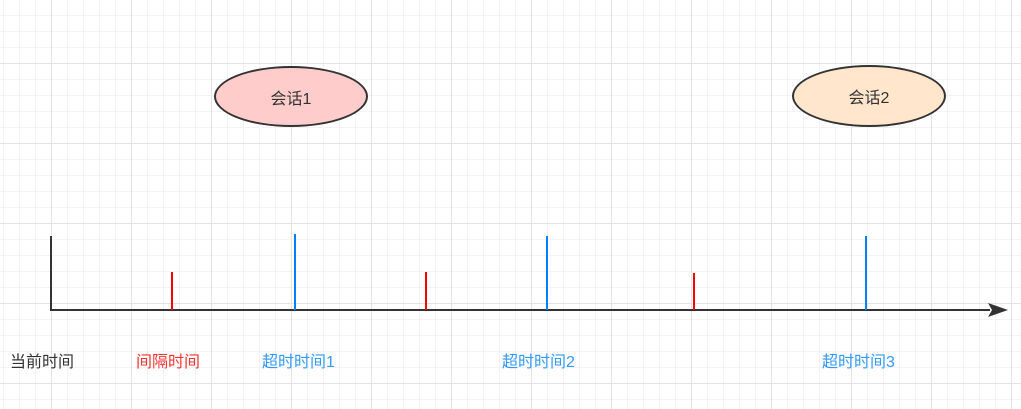  What do you see at coordinates (298, 362) in the screenshot?
I see `timeout-1-label: 超时时间1` at bounding box center [298, 362].